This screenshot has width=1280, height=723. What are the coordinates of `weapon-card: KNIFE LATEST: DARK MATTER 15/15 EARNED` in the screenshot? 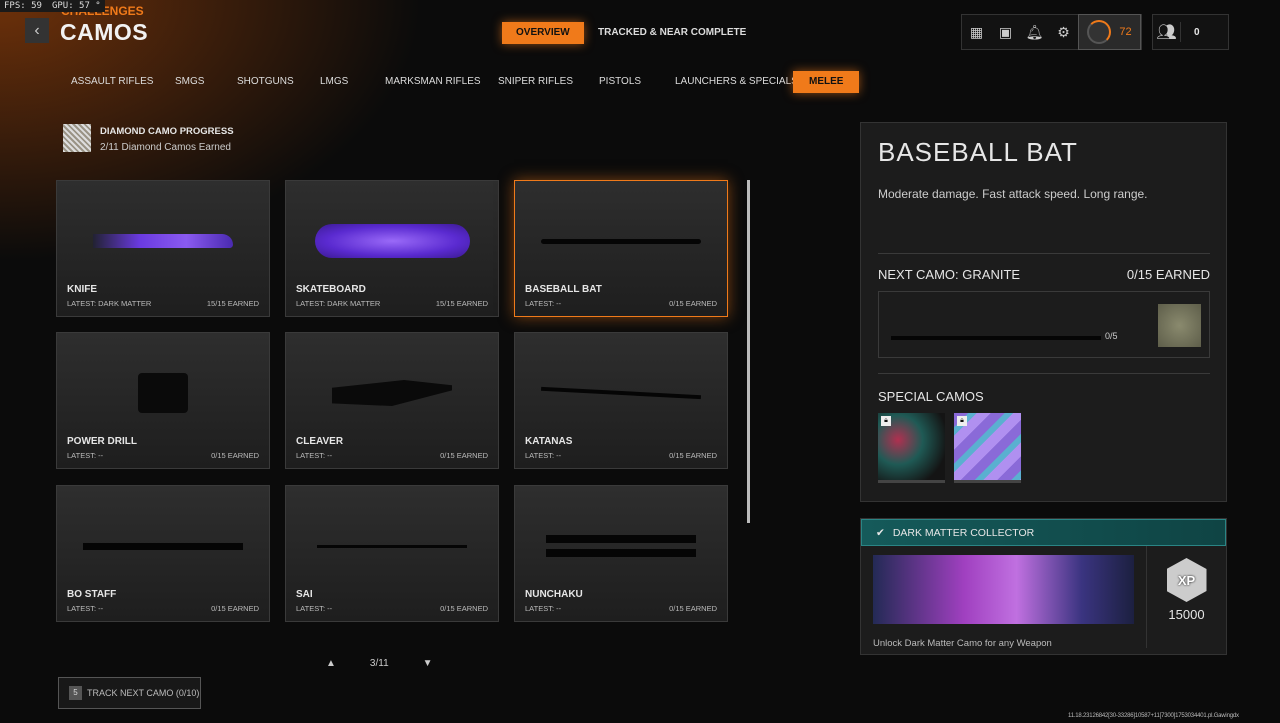 It's located at (163, 248).